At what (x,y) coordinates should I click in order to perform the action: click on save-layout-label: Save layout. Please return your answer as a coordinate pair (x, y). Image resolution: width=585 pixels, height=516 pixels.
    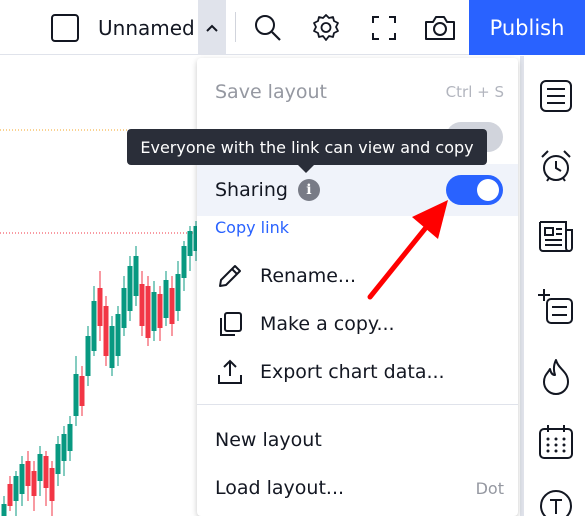
    Looking at the image, I should click on (271, 92).